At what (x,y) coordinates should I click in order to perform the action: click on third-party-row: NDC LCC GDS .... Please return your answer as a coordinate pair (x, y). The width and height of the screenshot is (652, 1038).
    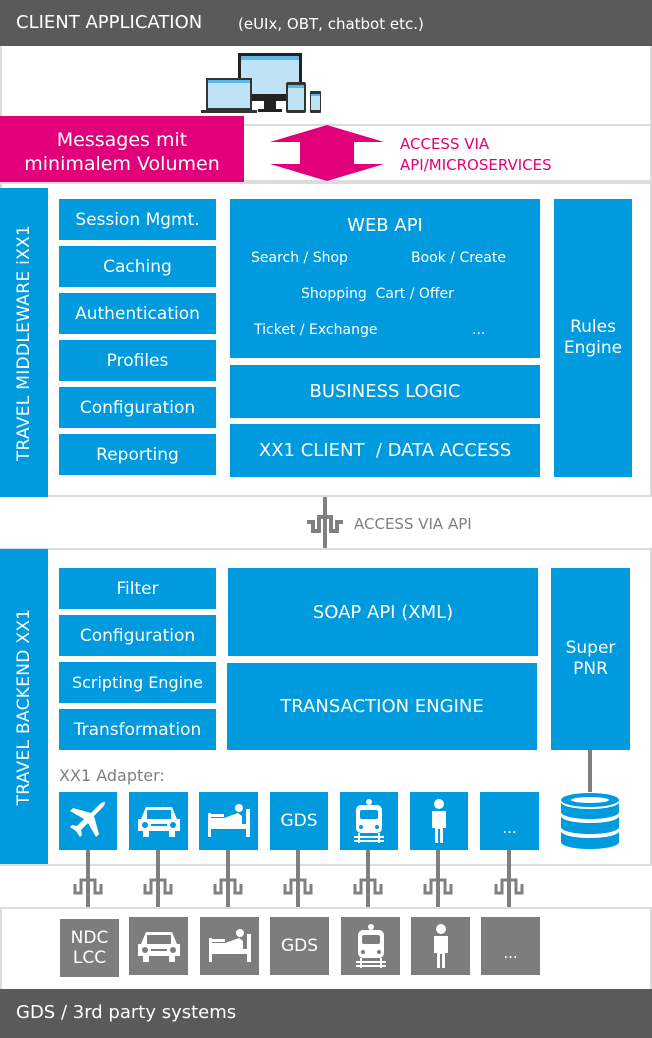
    Looking at the image, I should click on (300, 947).